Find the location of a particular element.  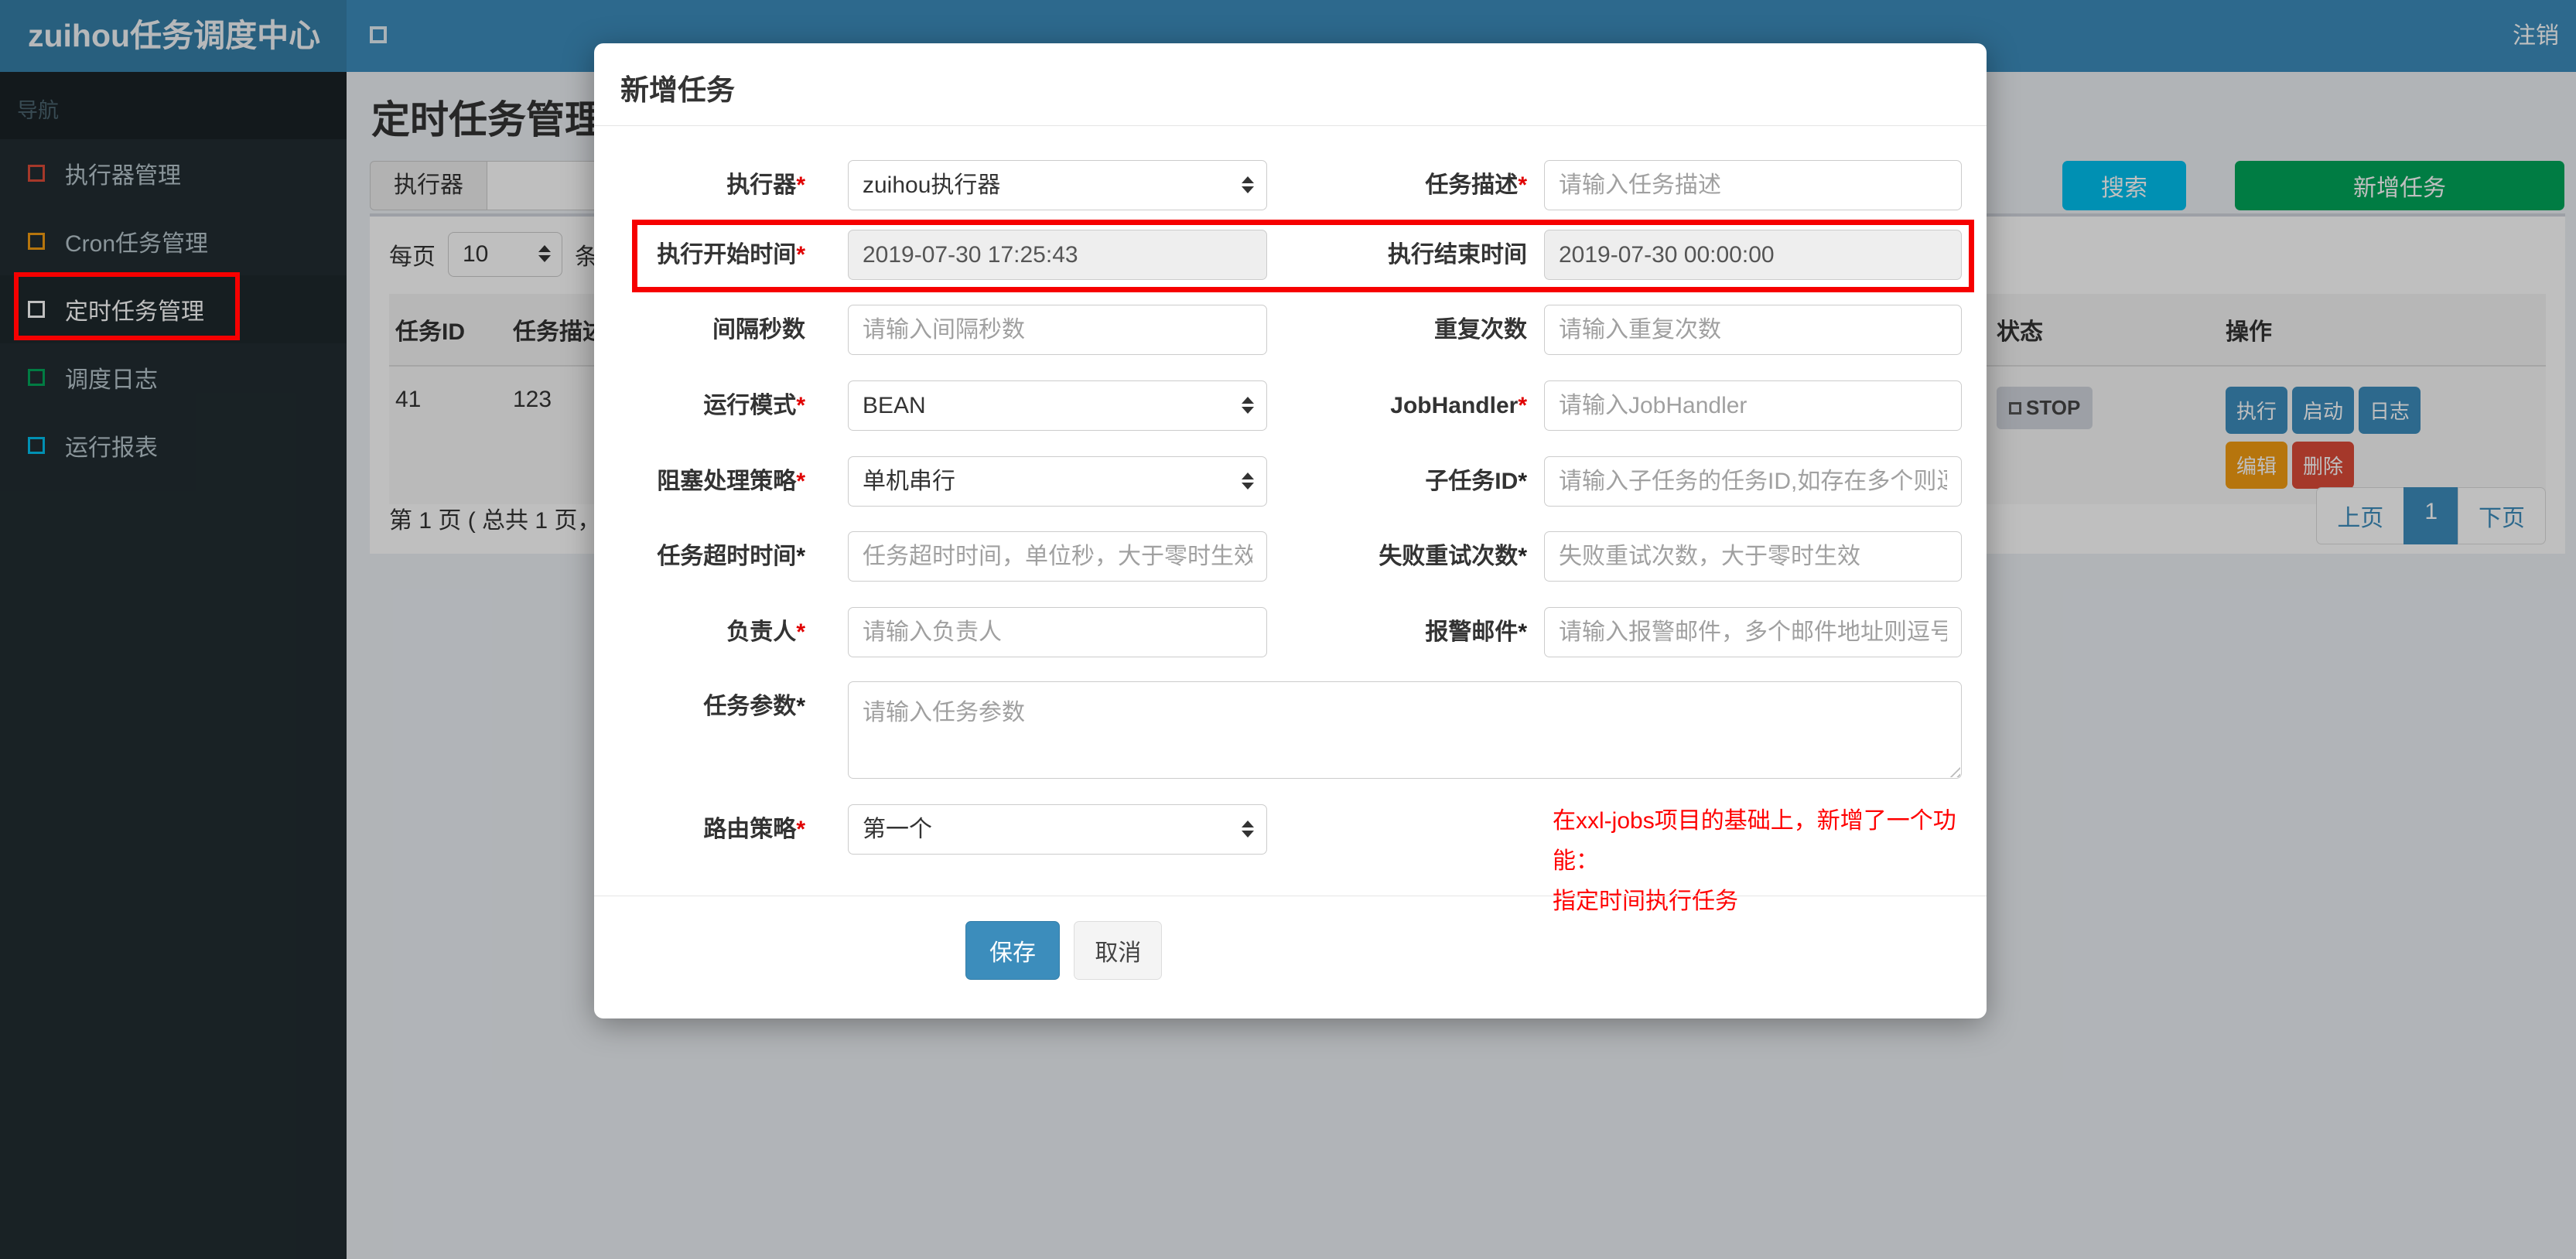

repeat-count-input is located at coordinates (1753, 330).